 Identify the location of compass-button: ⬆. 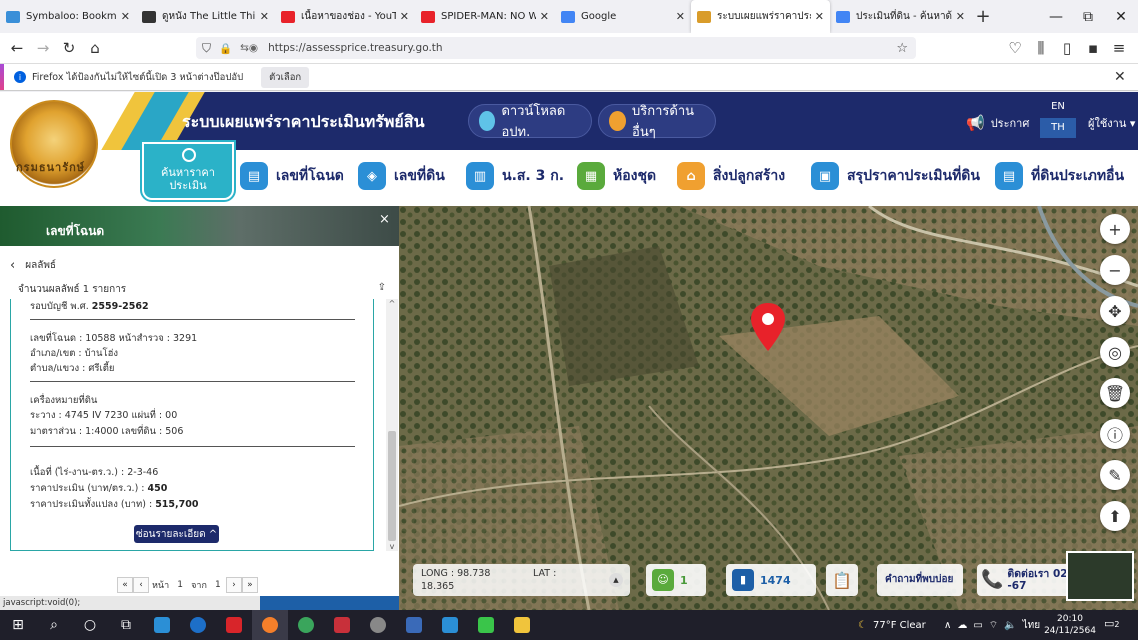
(1115, 516).